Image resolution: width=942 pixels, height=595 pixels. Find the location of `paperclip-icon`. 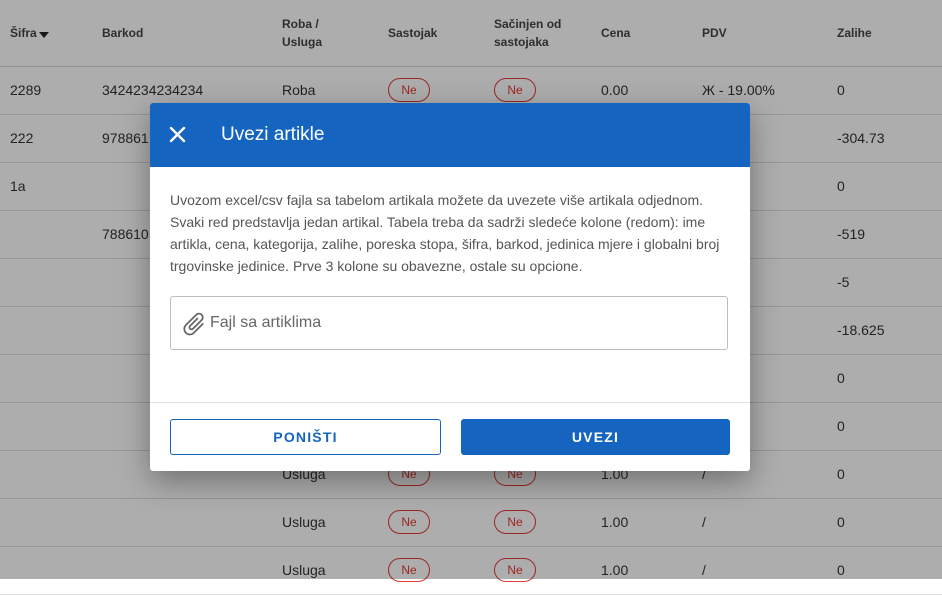

paperclip-icon is located at coordinates (193, 324).